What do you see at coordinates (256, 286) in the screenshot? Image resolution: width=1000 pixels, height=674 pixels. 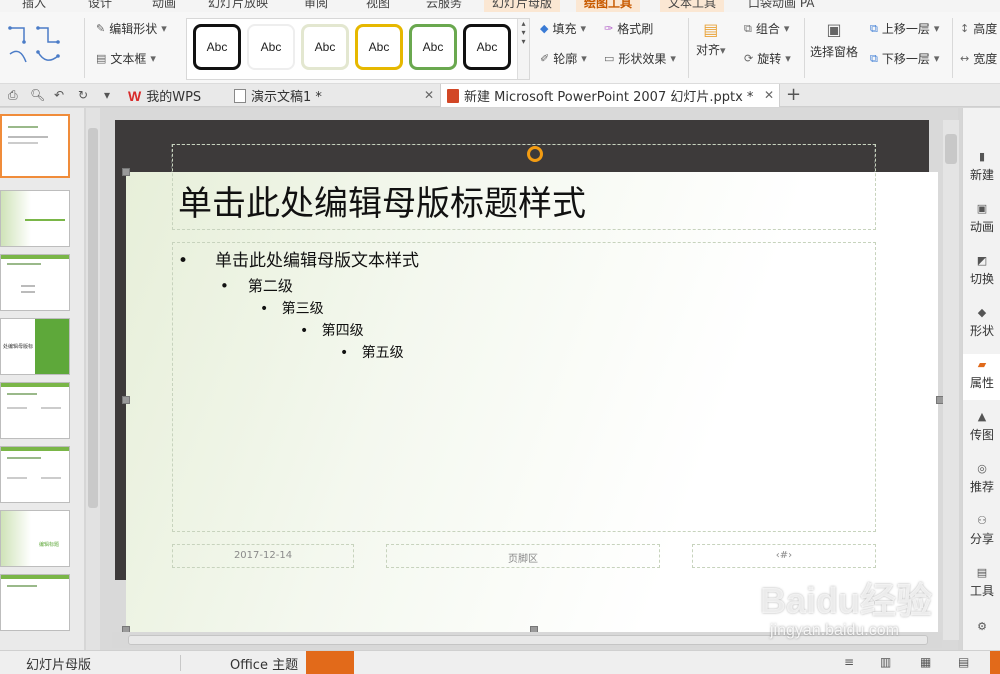 I see `bullet-level-2: • 第二级` at bounding box center [256, 286].